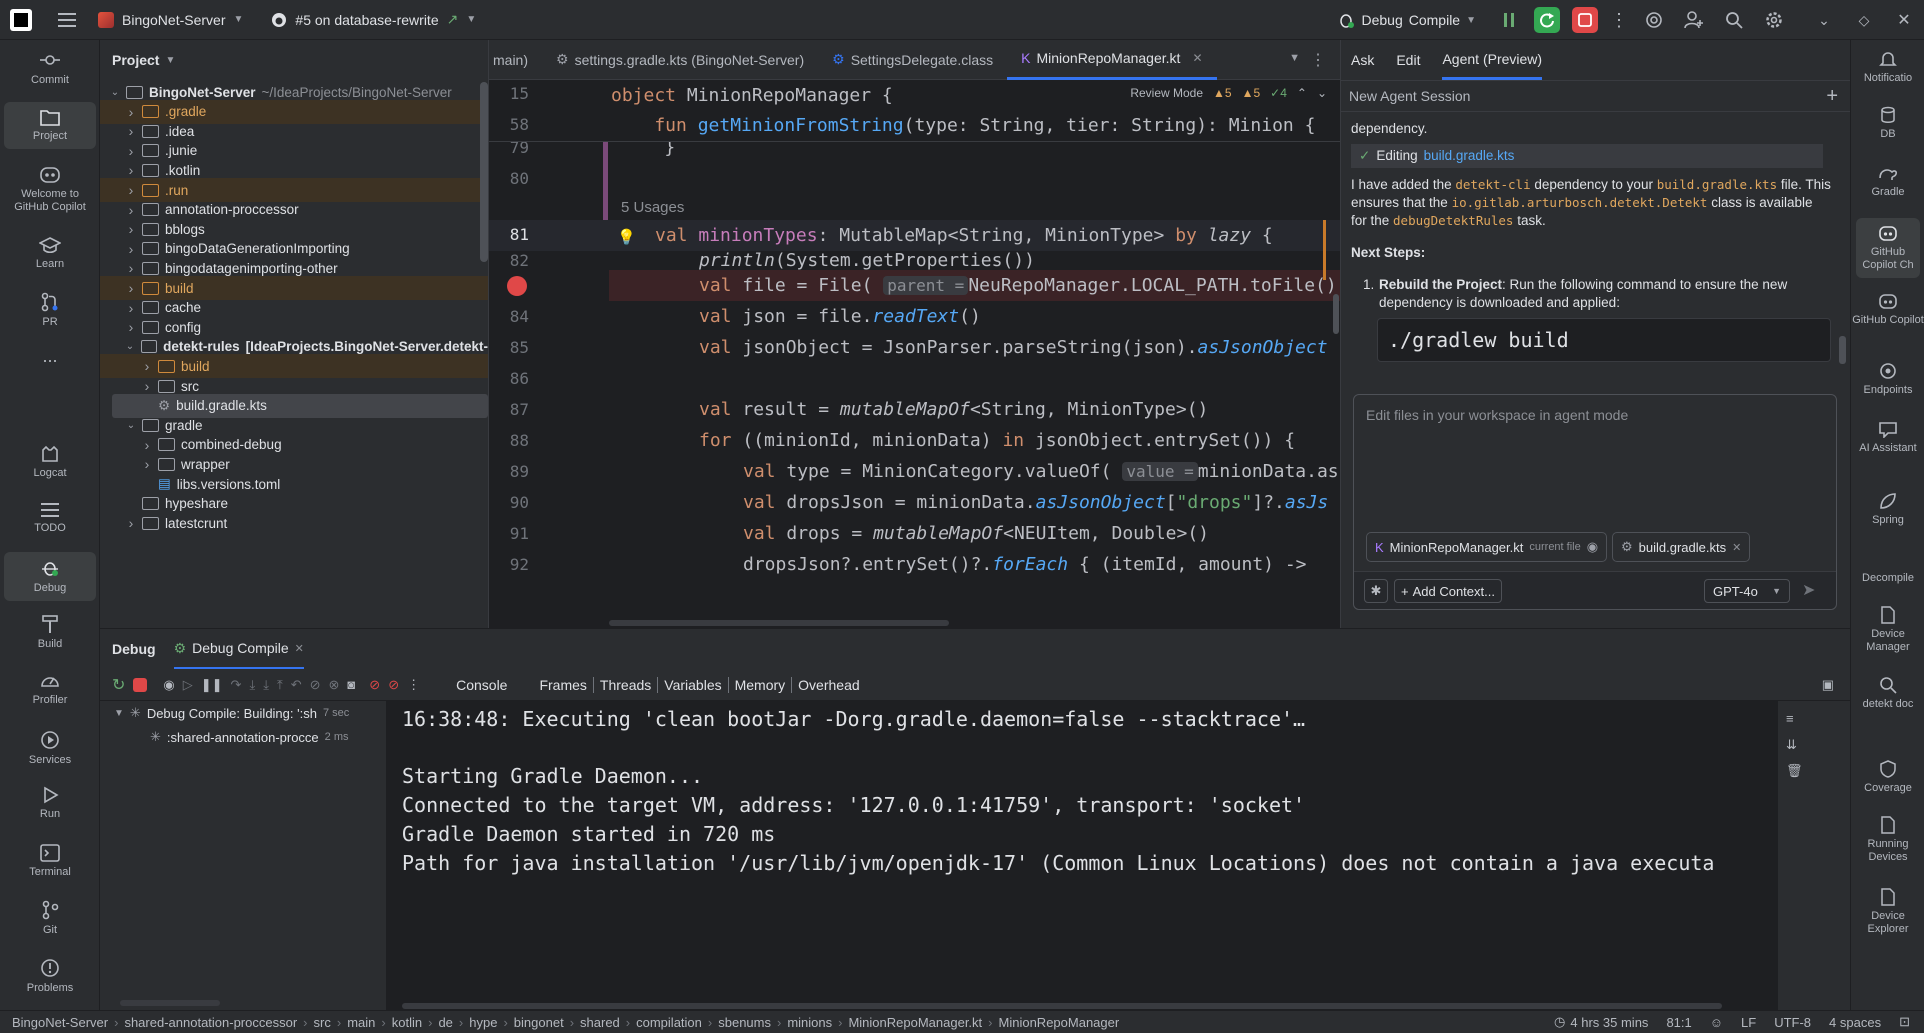 This screenshot has width=1924, height=1033. I want to click on tool-services: Services, so click(50, 748).